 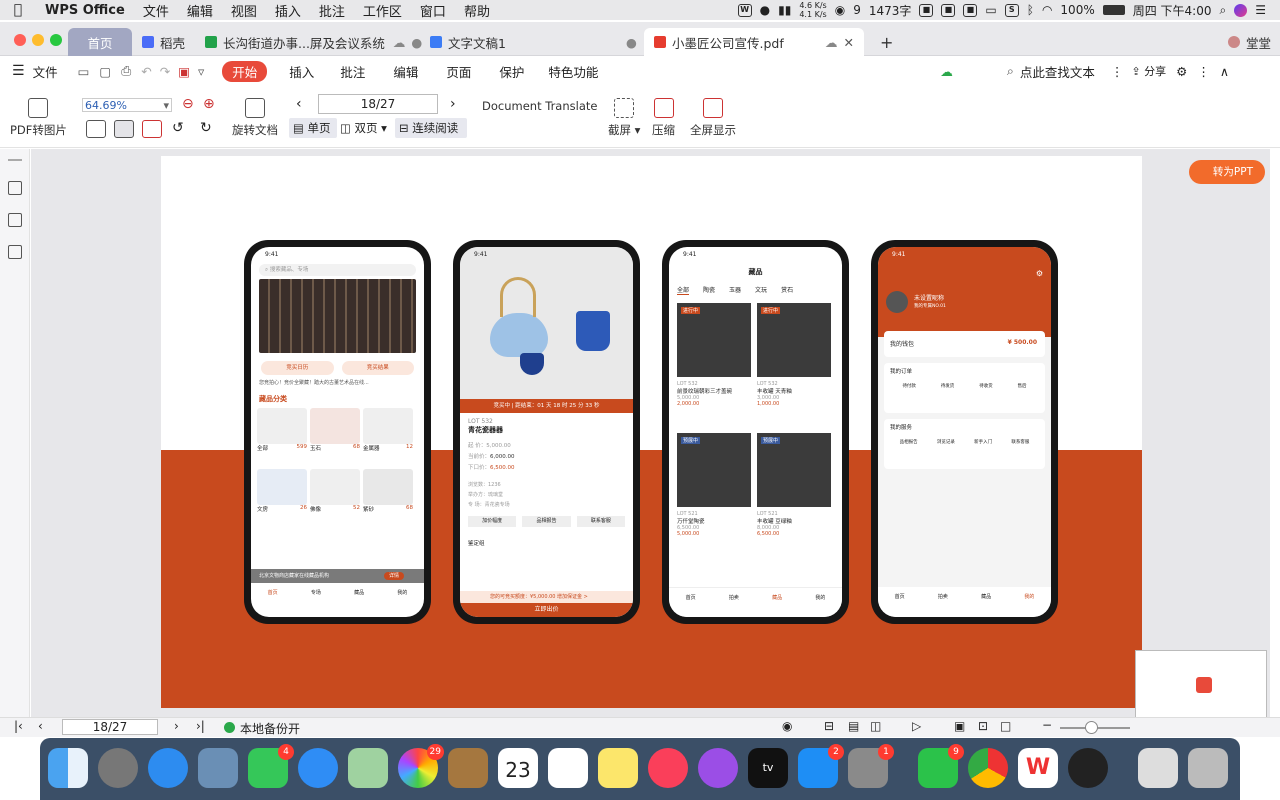 What do you see at coordinates (1010, 71) in the screenshot?
I see `search-icon: ⌕` at bounding box center [1010, 71].